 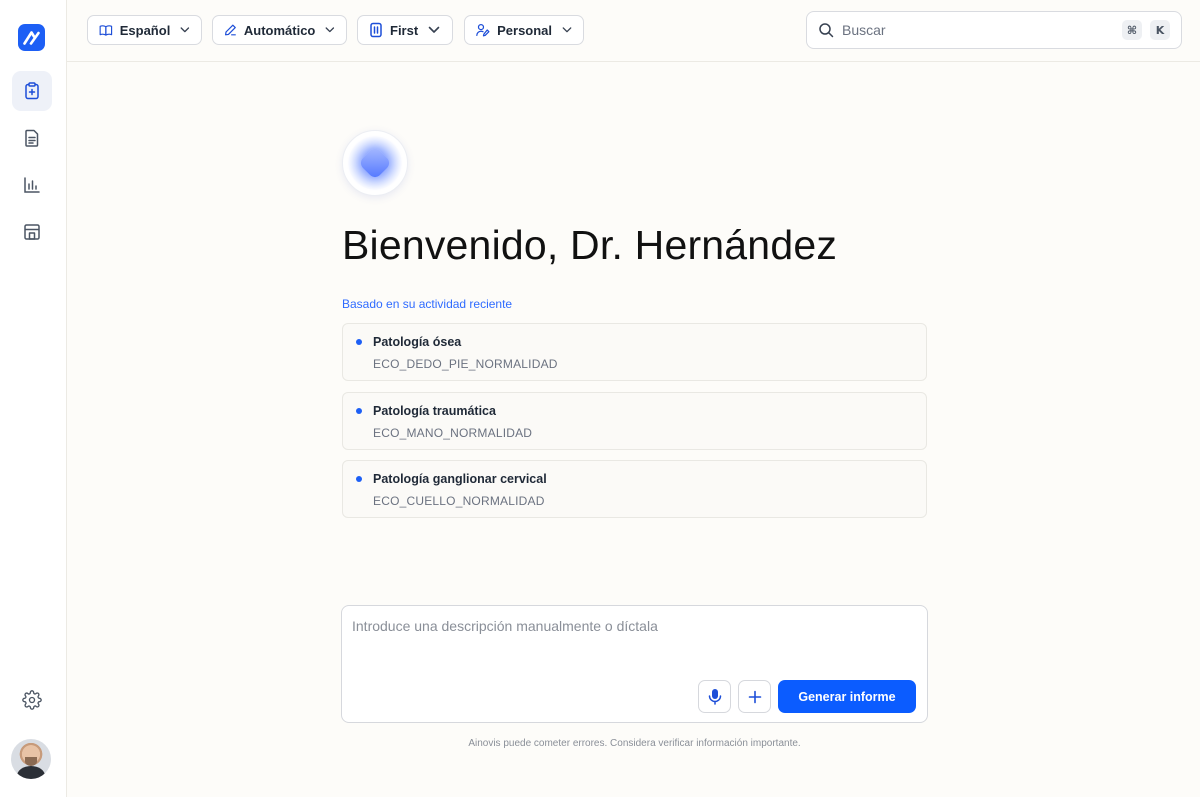 What do you see at coordinates (417, 342) in the screenshot?
I see `recent-item-title: Patología ósea` at bounding box center [417, 342].